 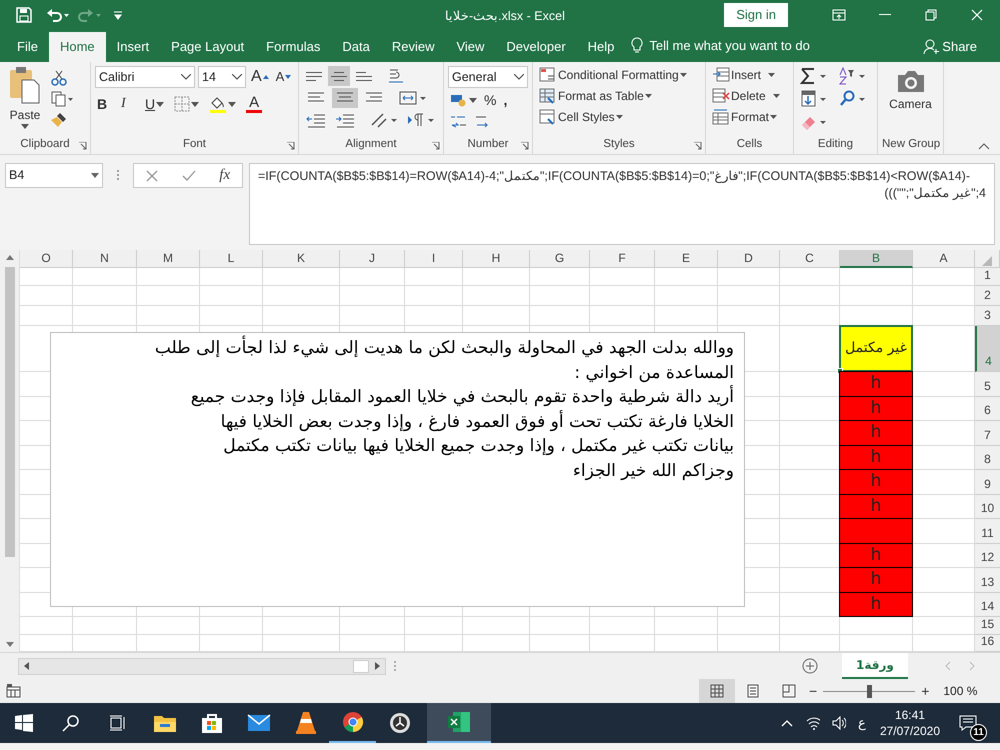 I want to click on sheet-tab: ورقة1, so click(x=875, y=666).